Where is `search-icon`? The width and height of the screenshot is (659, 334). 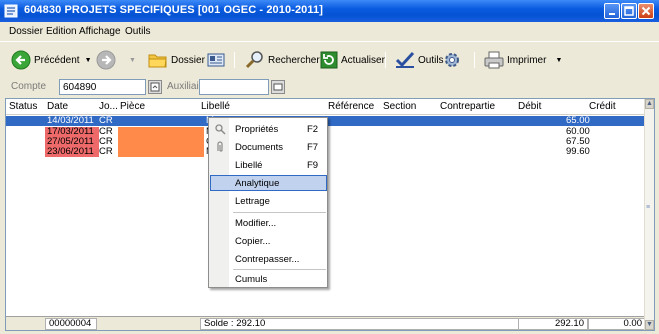 search-icon is located at coordinates (254, 60).